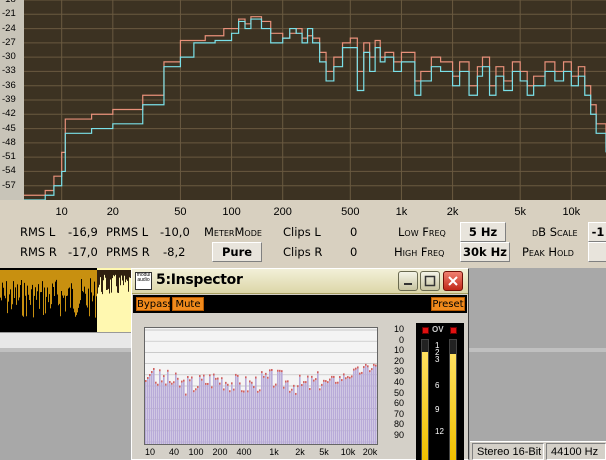 The width and height of the screenshot is (606, 460). What do you see at coordinates (9, 14) in the screenshot?
I see `y-tick-label: -21` at bounding box center [9, 14].